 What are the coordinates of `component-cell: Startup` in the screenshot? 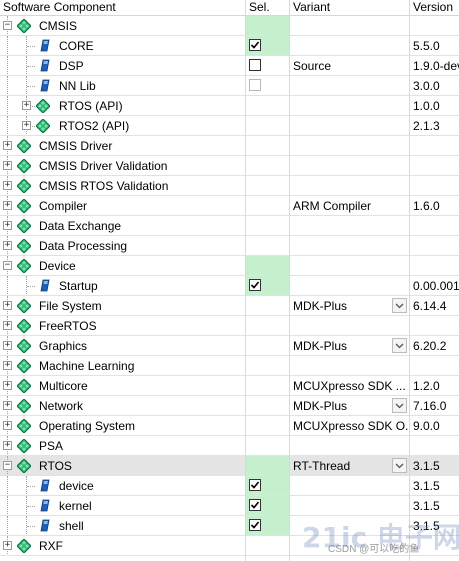 It's located at (122, 286).